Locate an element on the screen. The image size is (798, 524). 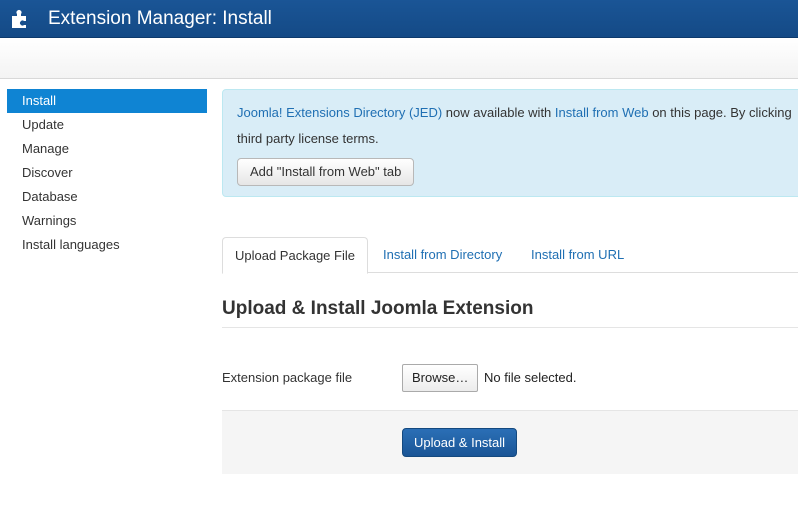
section-title: Upload & Install Joomla Extension is located at coordinates (510, 312).